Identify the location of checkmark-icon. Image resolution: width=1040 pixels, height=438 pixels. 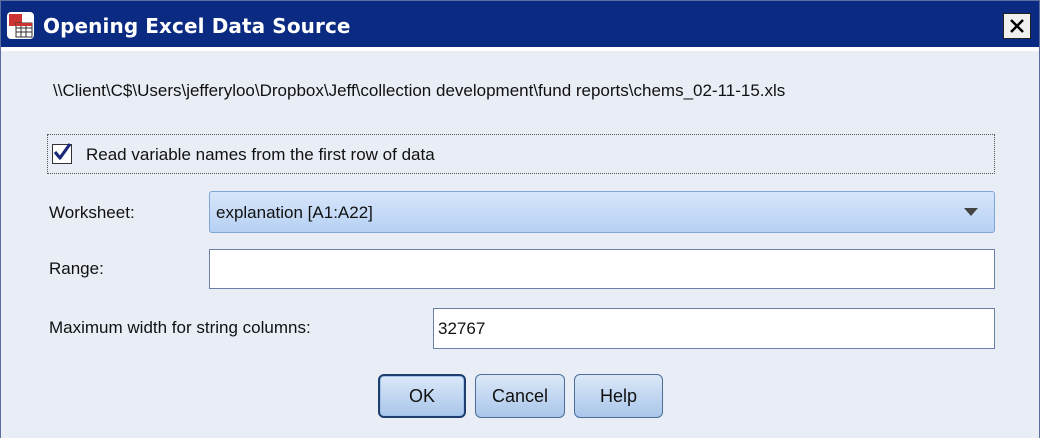
(62, 151).